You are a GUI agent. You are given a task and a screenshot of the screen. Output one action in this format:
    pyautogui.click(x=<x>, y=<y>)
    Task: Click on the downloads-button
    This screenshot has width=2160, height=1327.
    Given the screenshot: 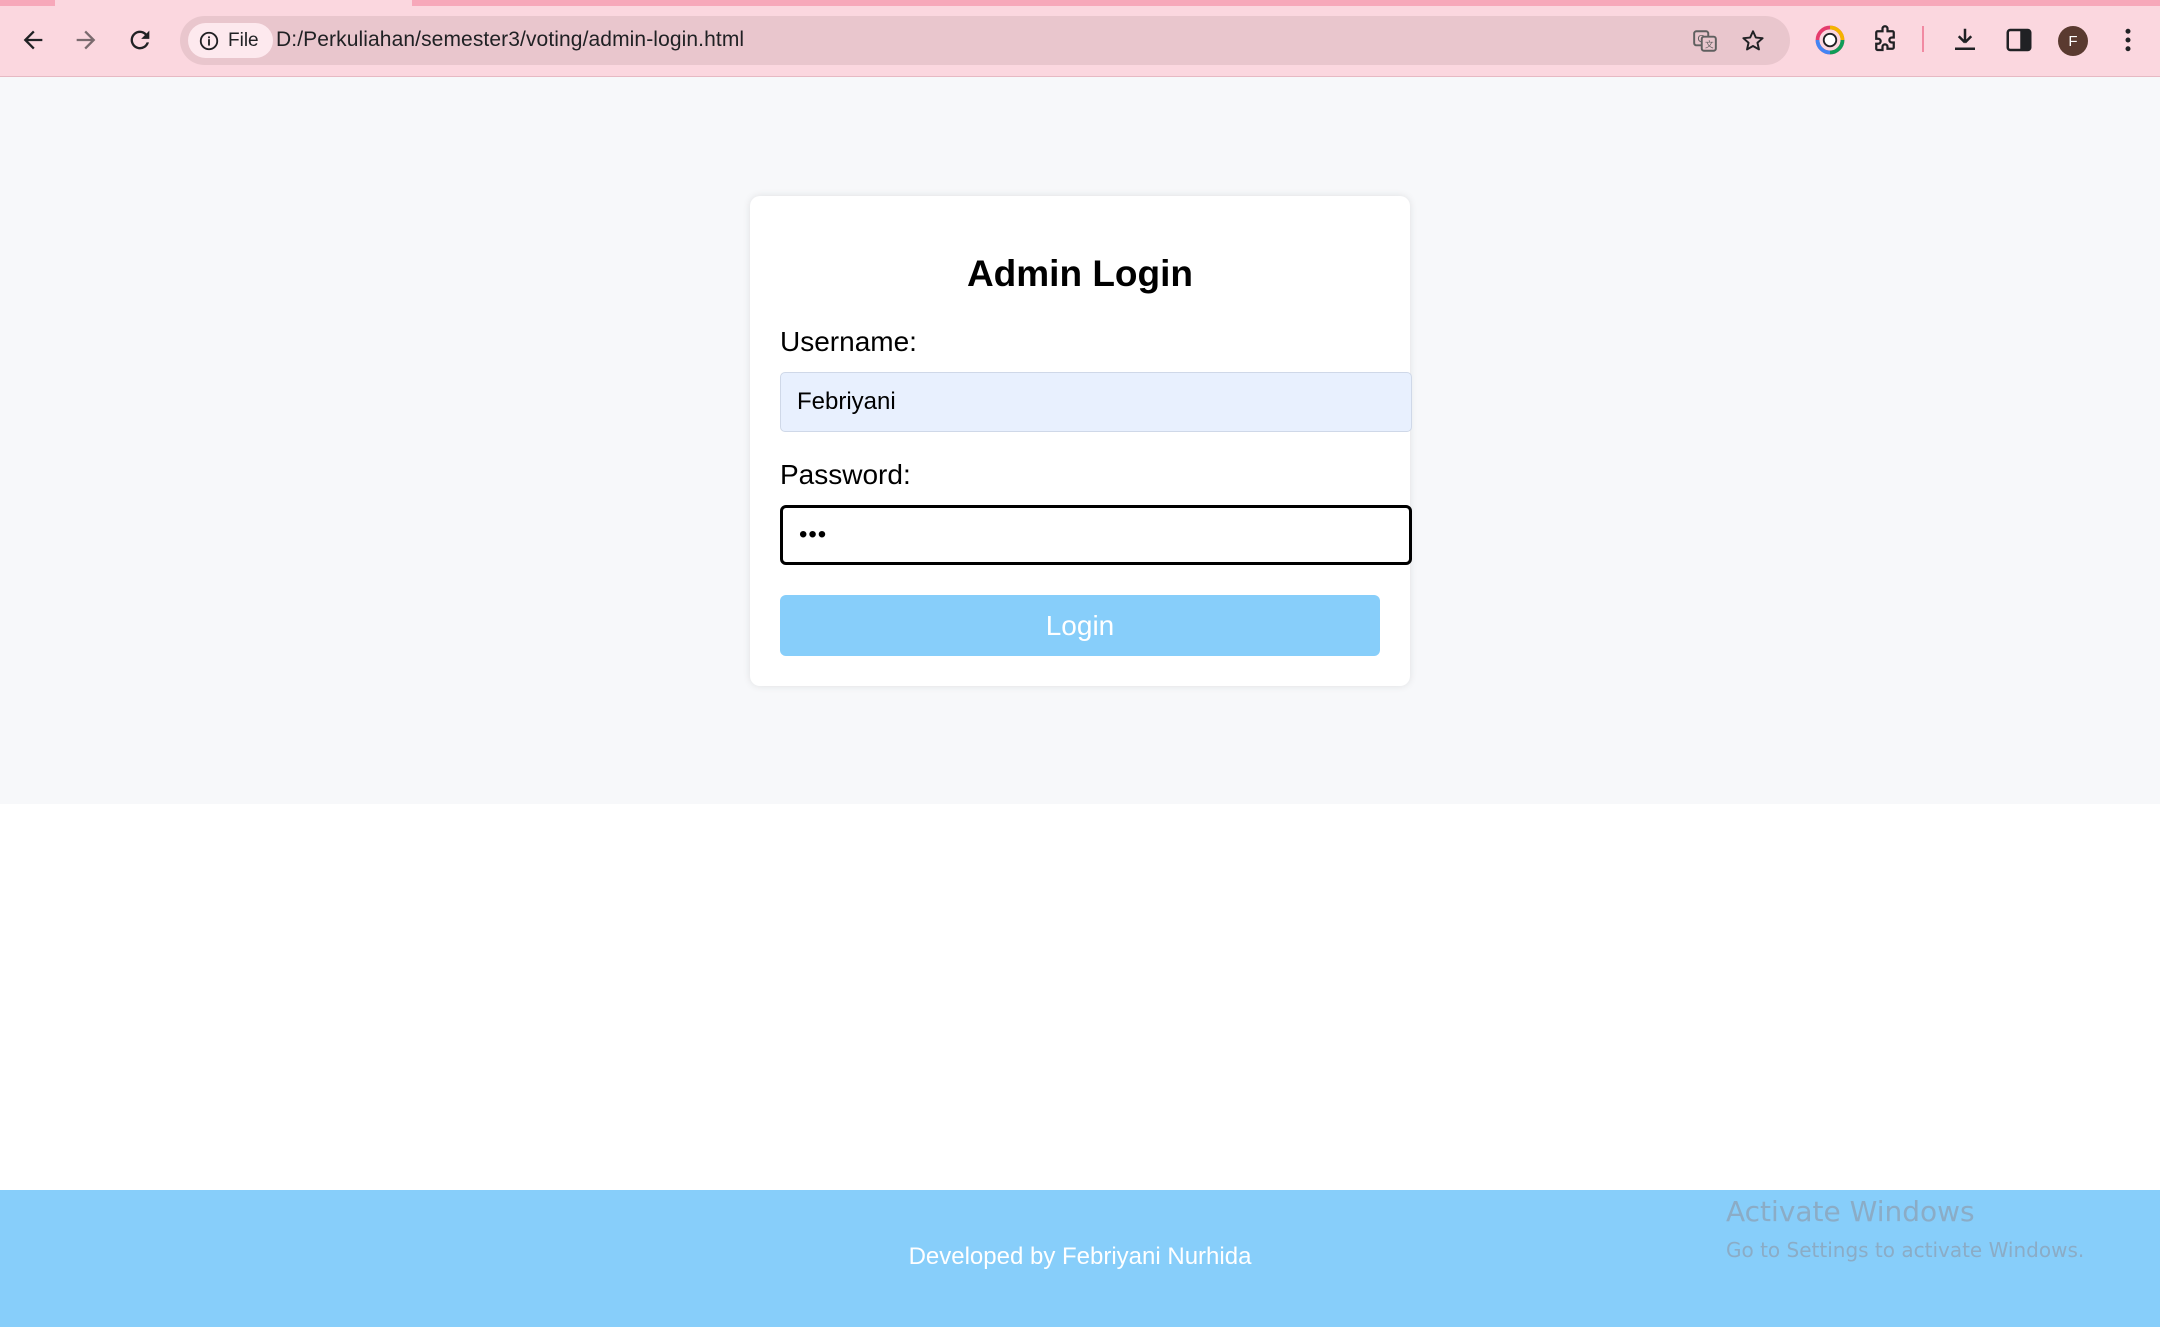 What is the action you would take?
    pyautogui.click(x=1965, y=40)
    